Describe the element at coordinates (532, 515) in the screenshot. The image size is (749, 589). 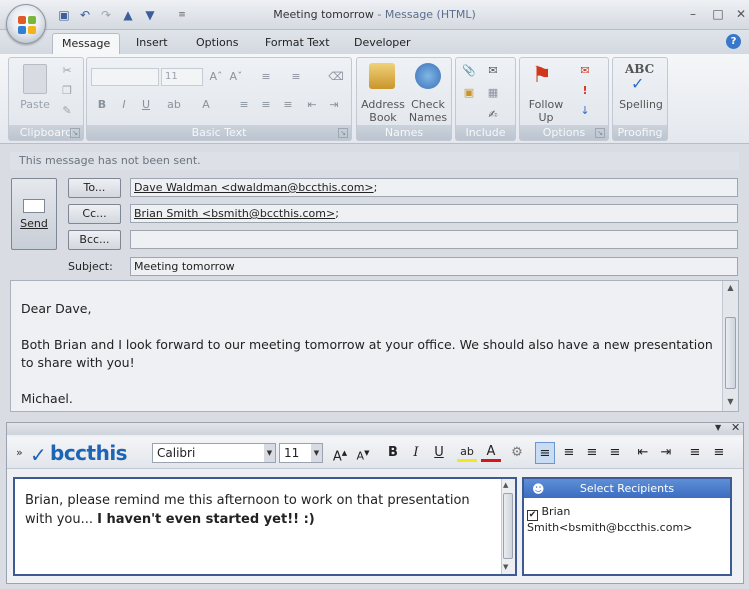
I see `recipient-checkbox: ✔` at that location.